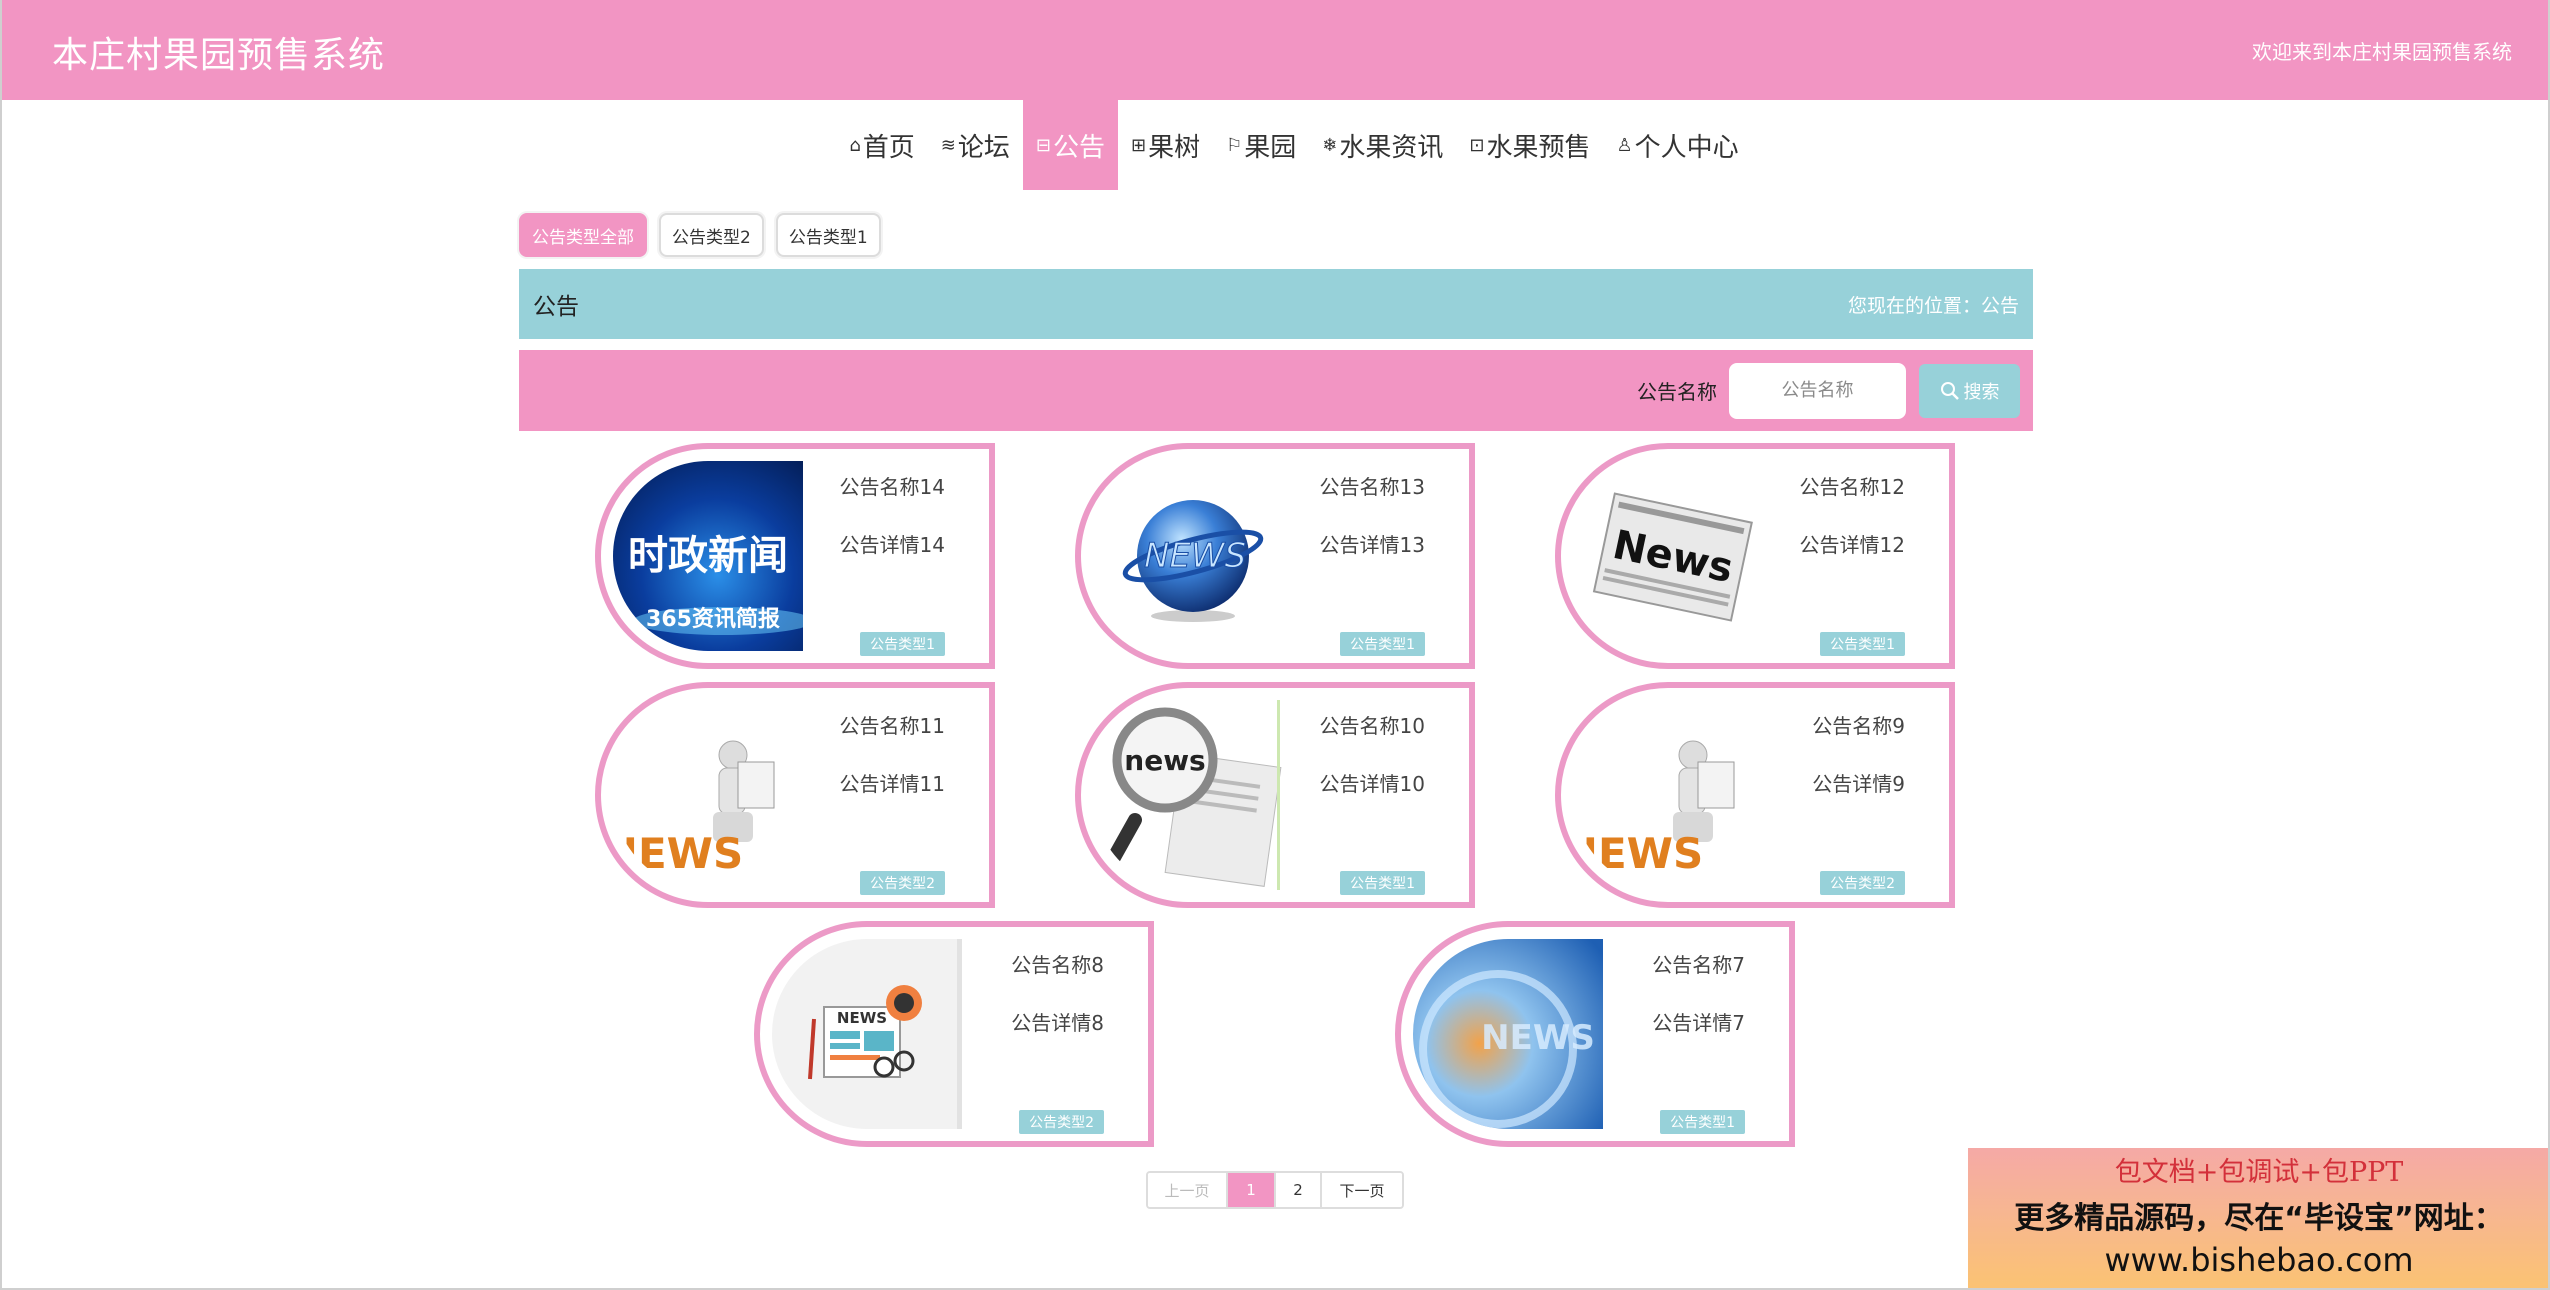 This screenshot has height=1290, width=2550. I want to click on notice-name: 公告名称12, so click(1852, 487).